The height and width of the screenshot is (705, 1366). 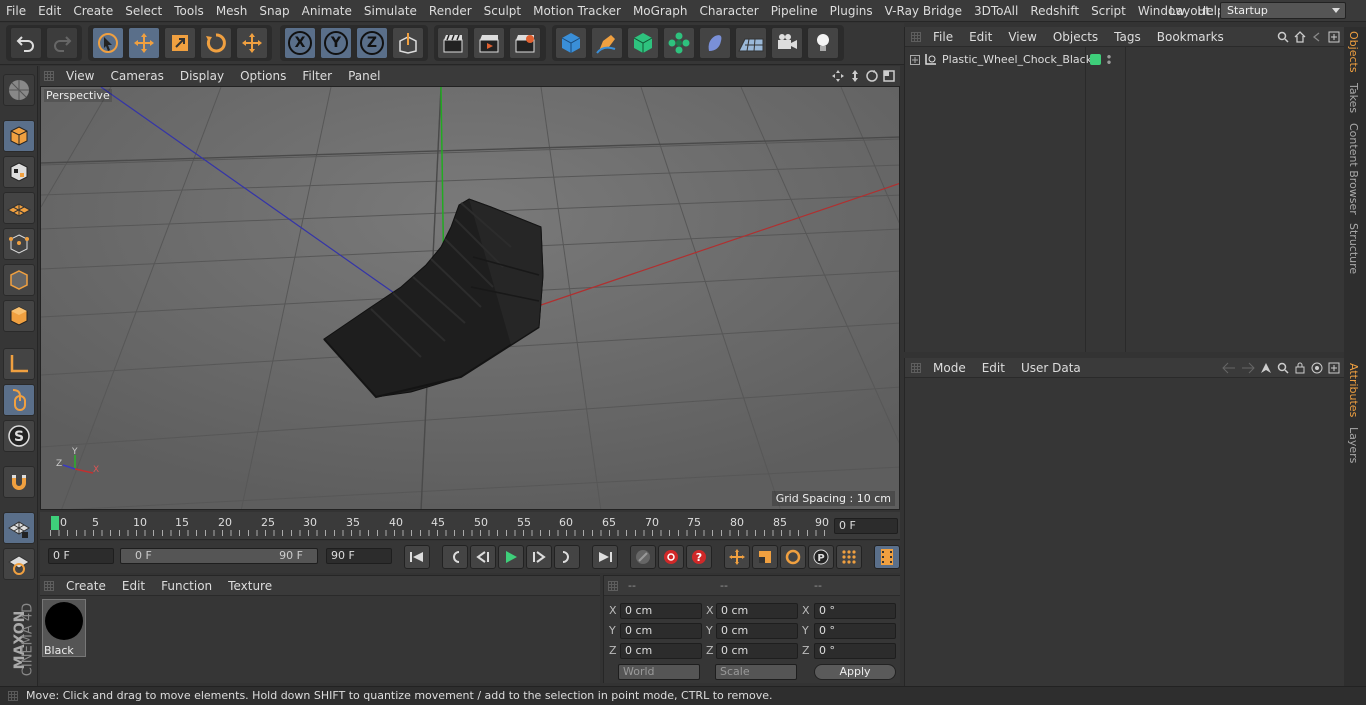 I want to click on move-tool-button, so click(x=144, y=43).